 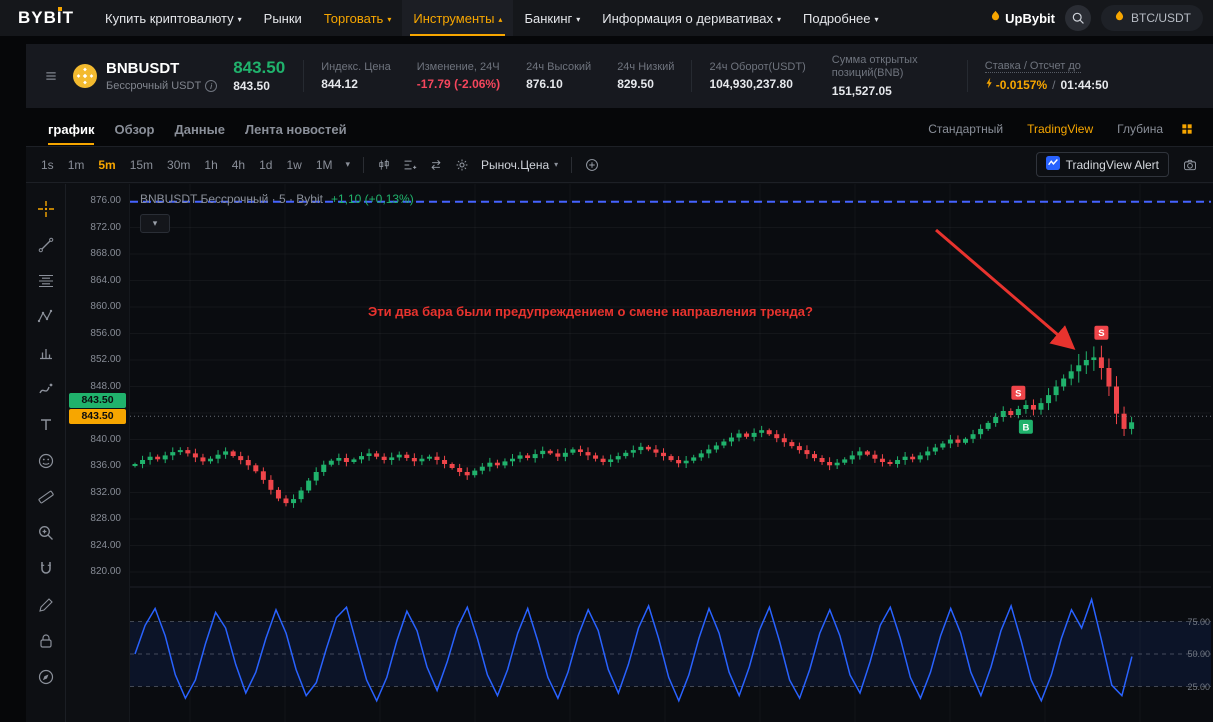 I want to click on nav-item-1: Купить криптовалюту ▾, so click(x=173, y=18).